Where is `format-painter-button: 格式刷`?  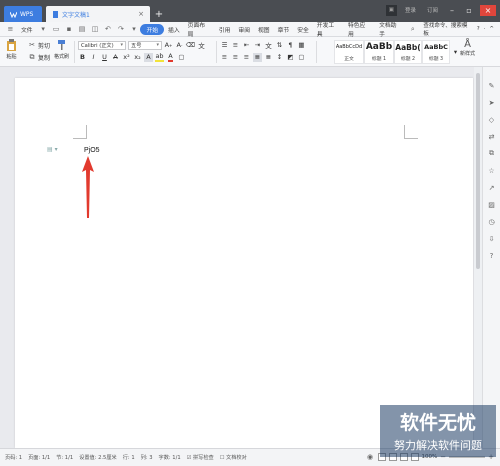 format-painter-button: 格式刷 is located at coordinates (61, 49).